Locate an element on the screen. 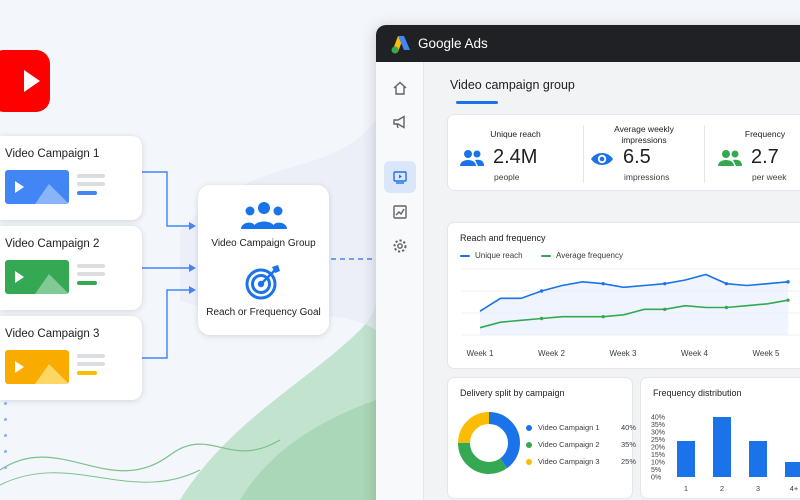 The width and height of the screenshot is (800, 500). x-tick-label: Week 5 is located at coordinates (767, 353).